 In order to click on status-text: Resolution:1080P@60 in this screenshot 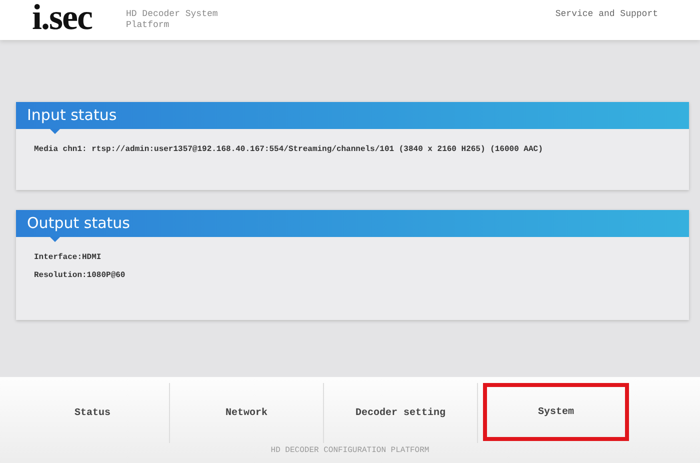, I will do `click(80, 275)`.